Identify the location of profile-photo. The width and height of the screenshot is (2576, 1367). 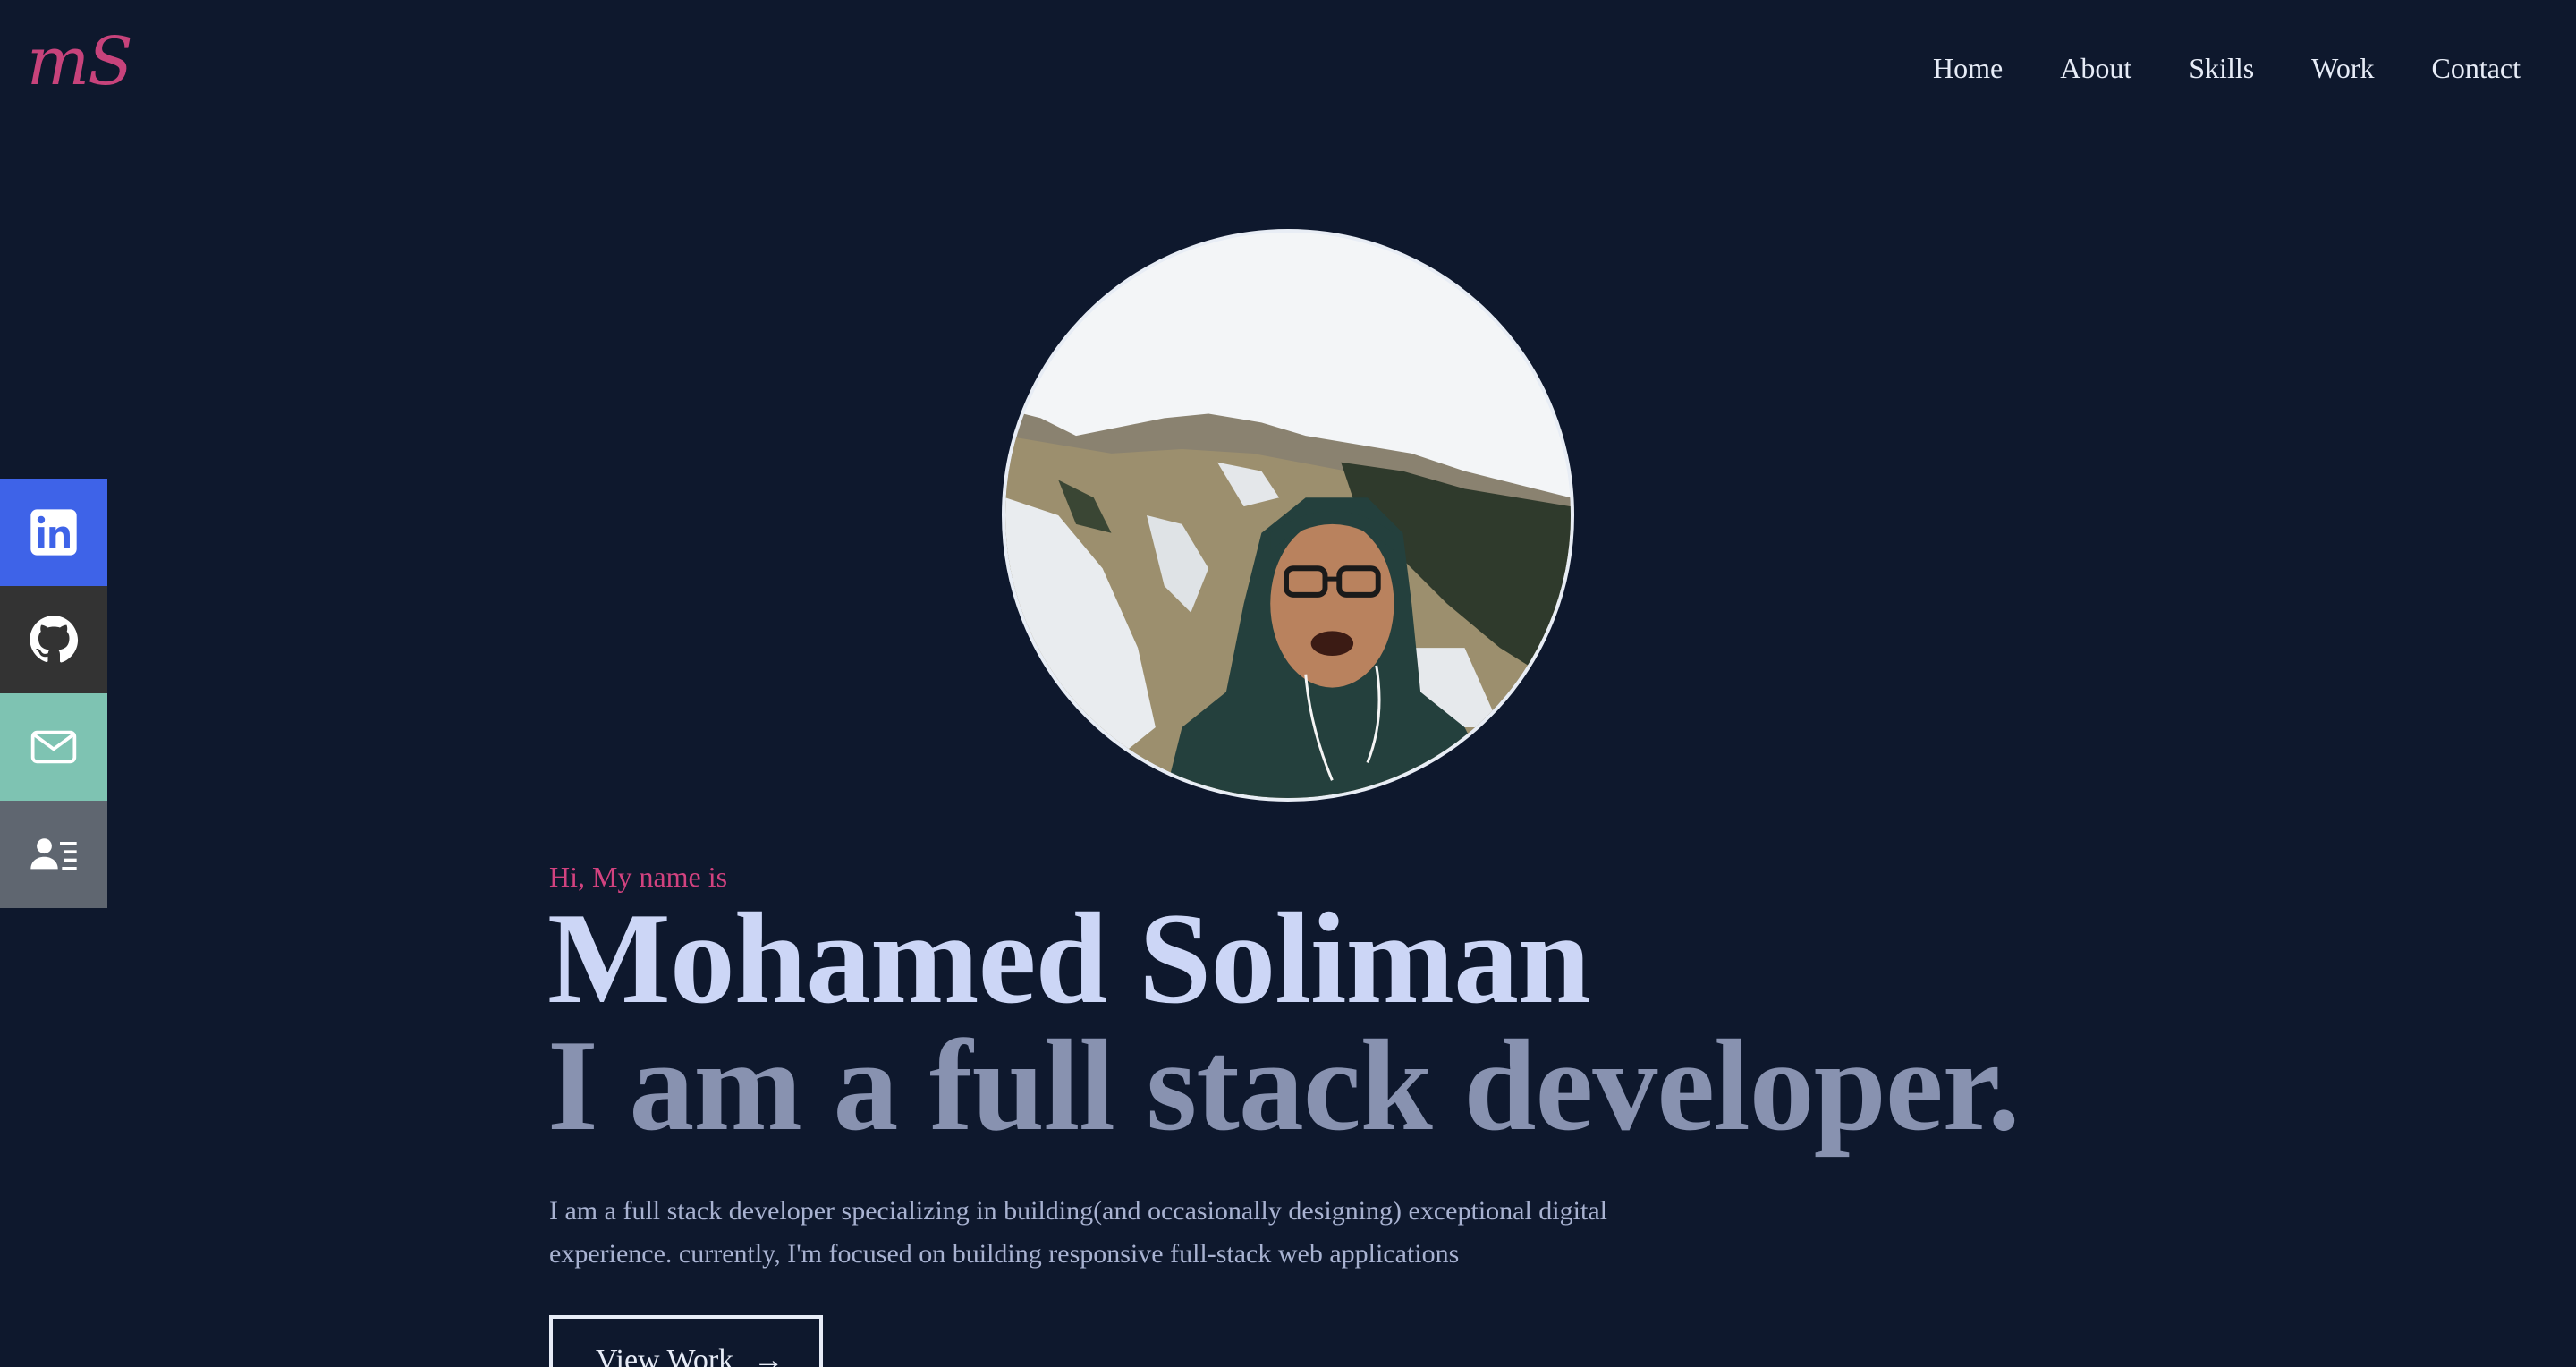
(1288, 516).